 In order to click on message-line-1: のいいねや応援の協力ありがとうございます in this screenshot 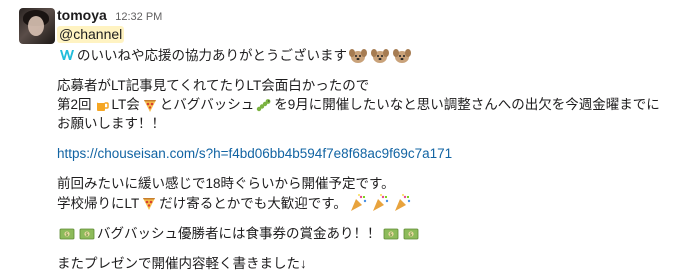, I will do `click(367, 55)`.